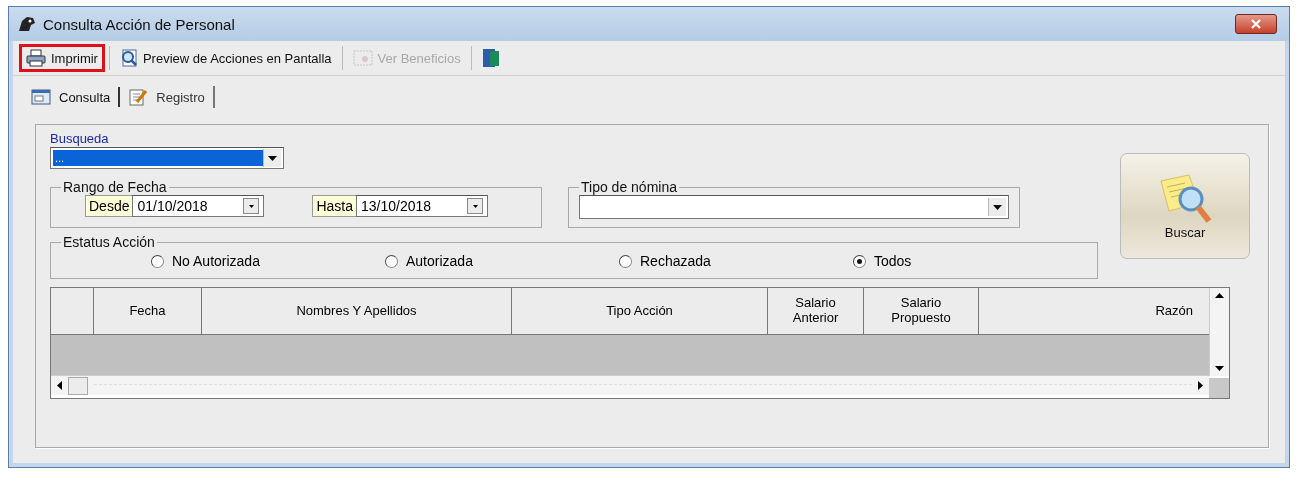  What do you see at coordinates (1219, 332) in the screenshot?
I see `vertical-scrollbar` at bounding box center [1219, 332].